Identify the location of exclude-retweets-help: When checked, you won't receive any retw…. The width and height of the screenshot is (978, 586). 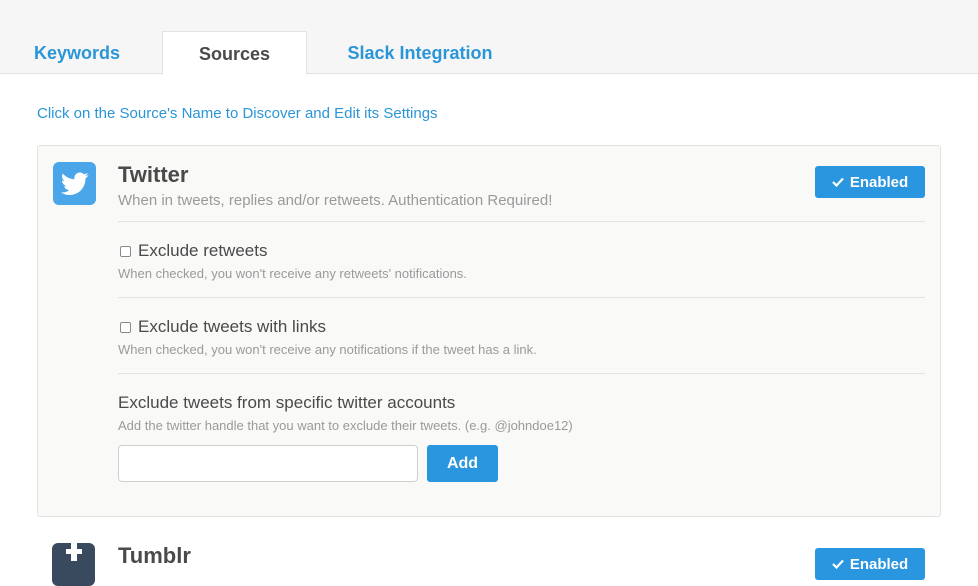
(292, 273).